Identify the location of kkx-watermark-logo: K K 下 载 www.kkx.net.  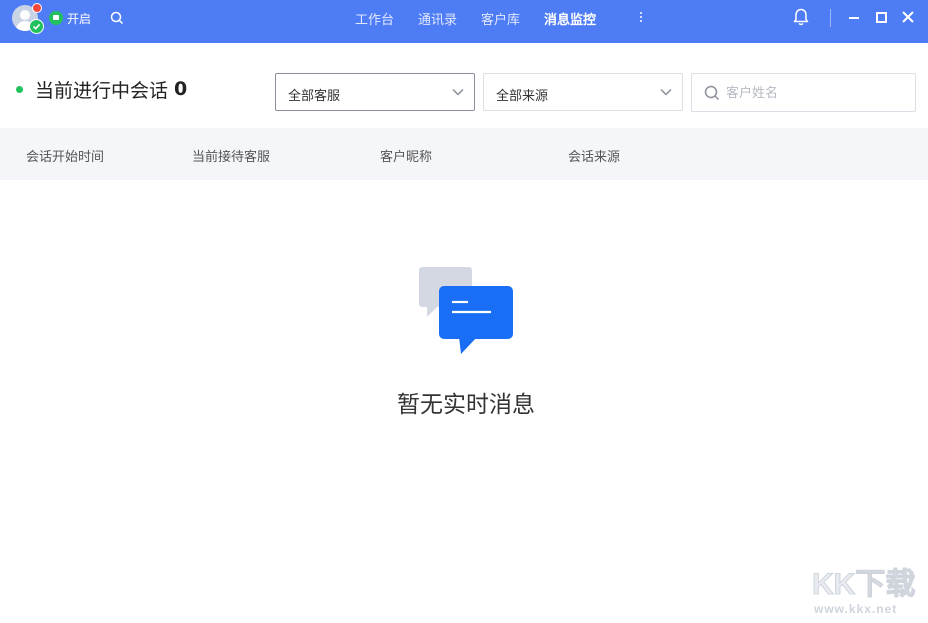
(867, 594).